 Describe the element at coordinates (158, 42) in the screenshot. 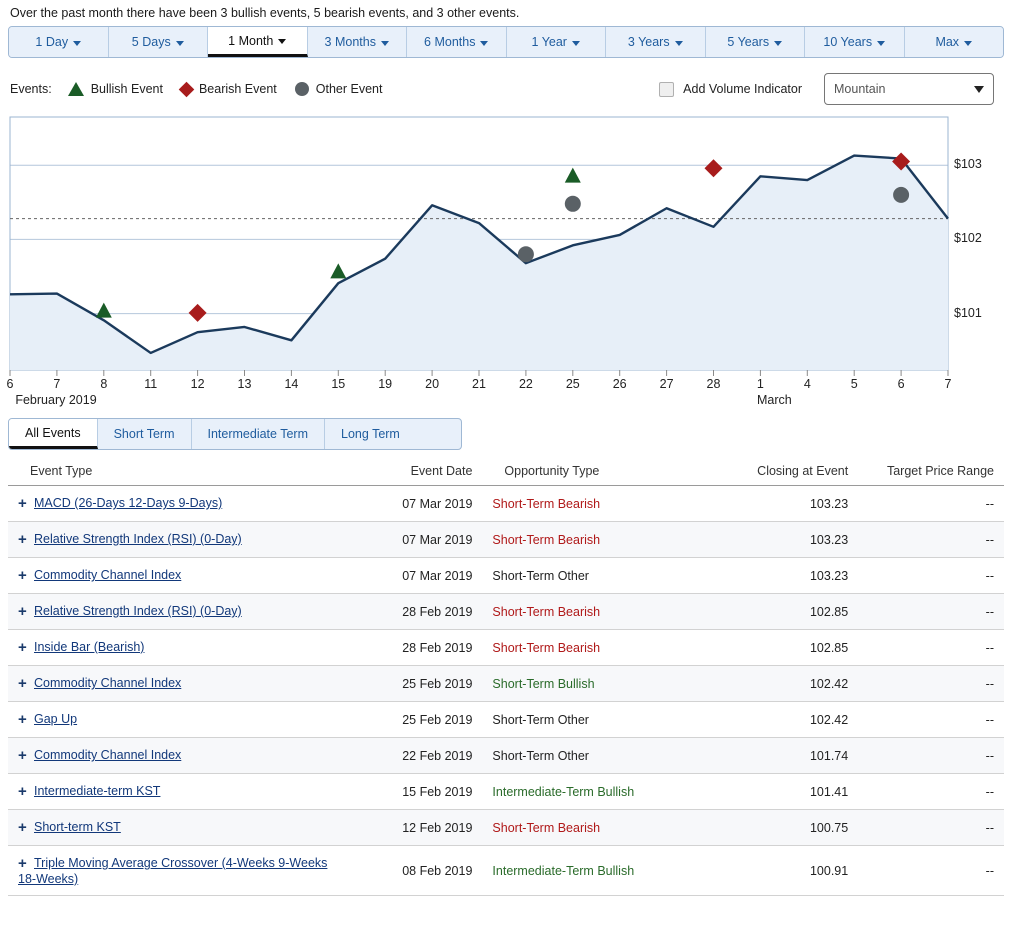

I see `range-tab-5-days: 5 Days` at that location.